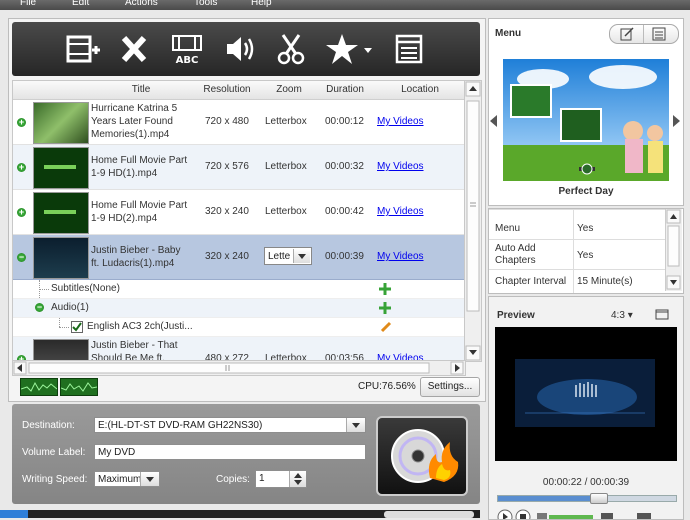 The width and height of the screenshot is (690, 520). I want to click on prop-auto-add-value: Yes, so click(585, 255).